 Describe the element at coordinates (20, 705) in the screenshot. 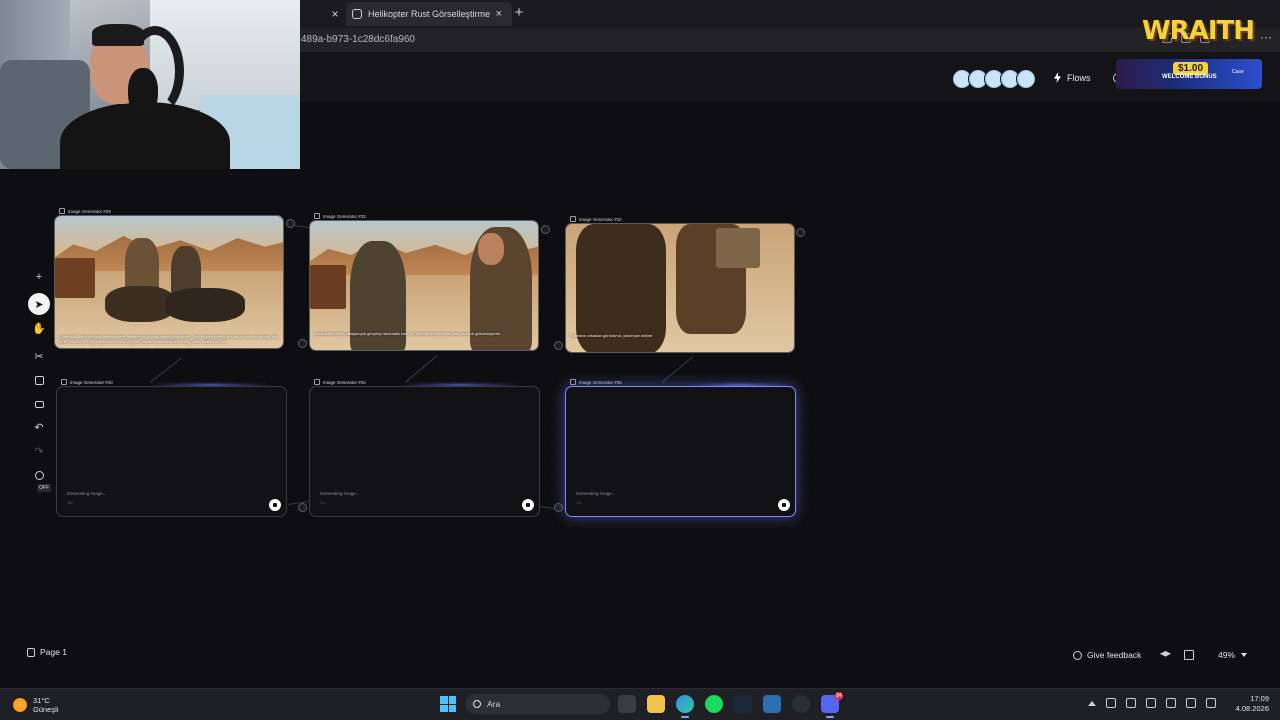

I see `sun-icon` at that location.